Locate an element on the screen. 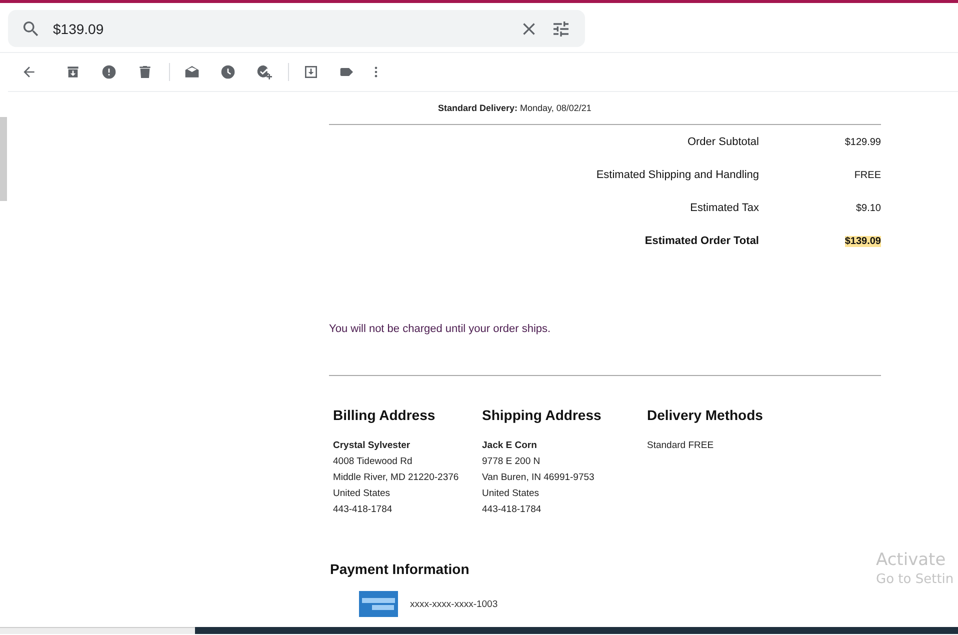 This screenshot has width=958, height=635. filter-sliders-icon is located at coordinates (561, 28).